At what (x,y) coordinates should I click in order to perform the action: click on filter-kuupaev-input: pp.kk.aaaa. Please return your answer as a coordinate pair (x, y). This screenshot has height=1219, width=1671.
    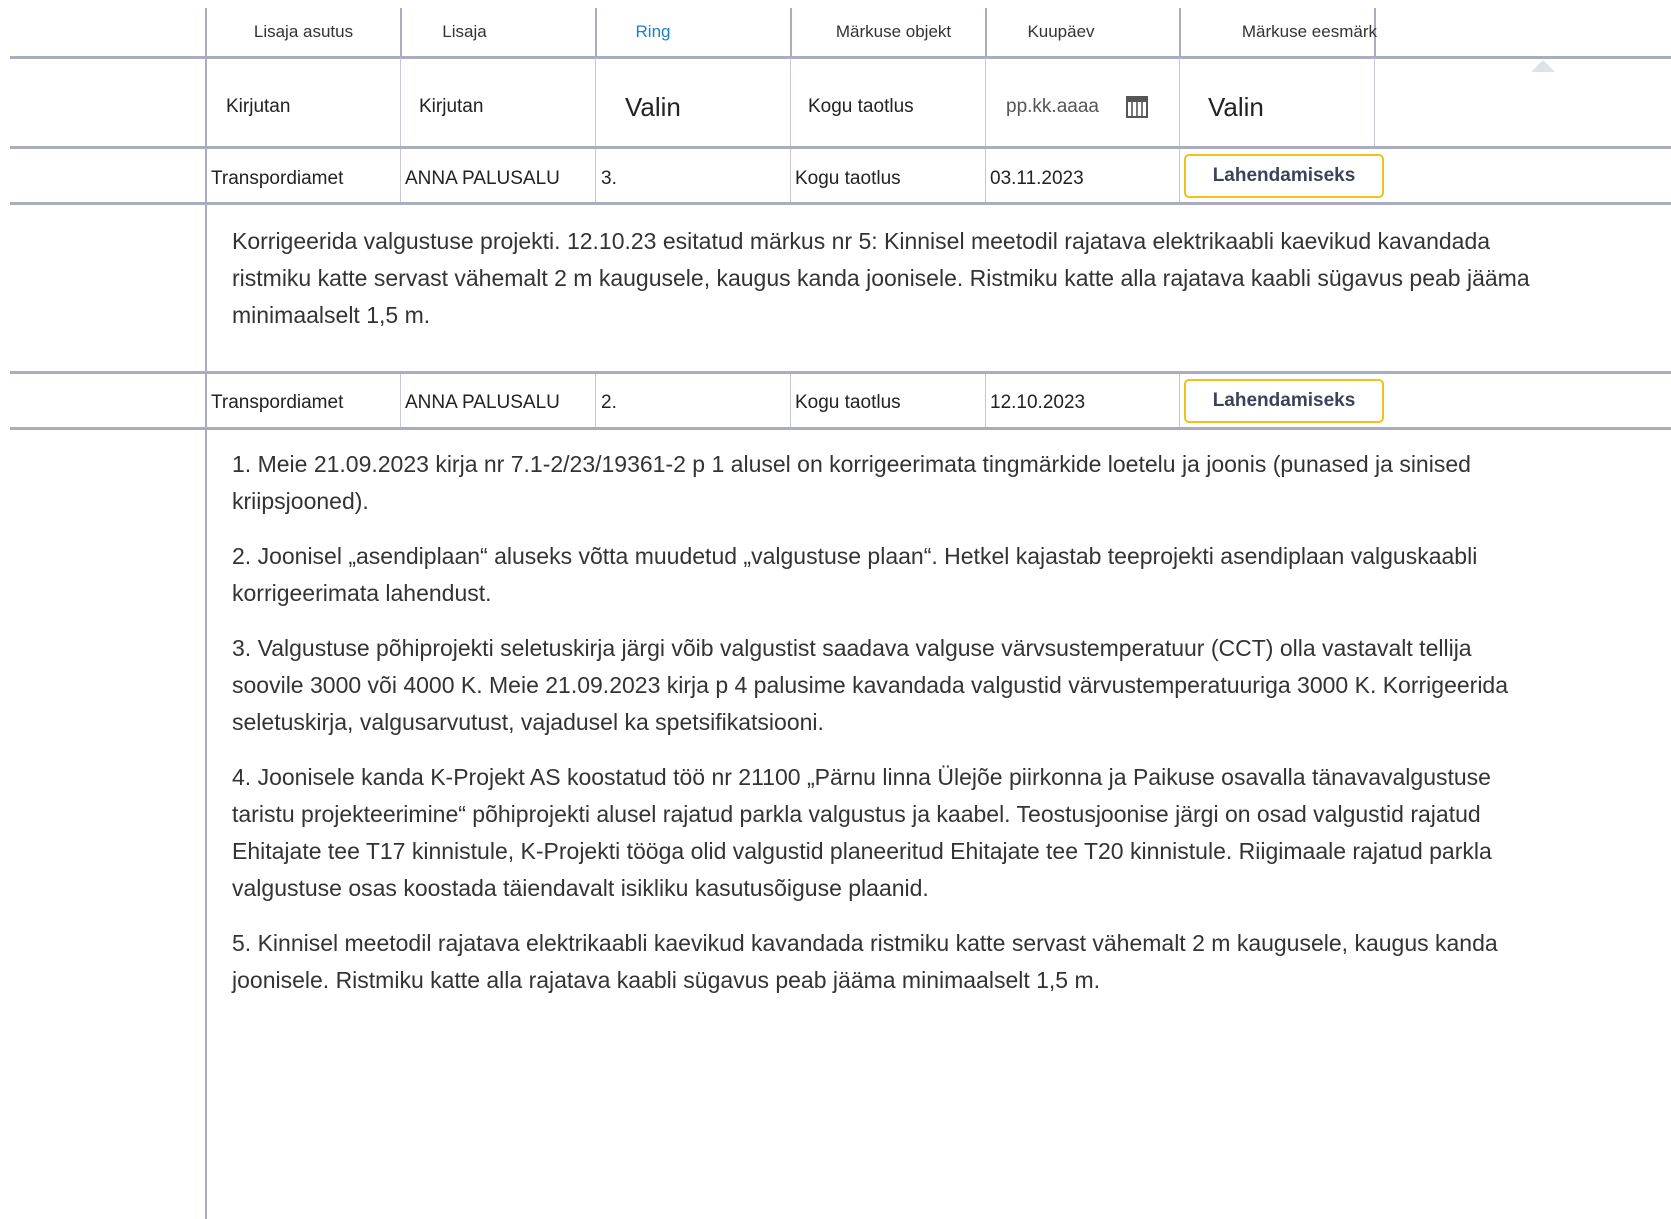
    Looking at the image, I should click on (1052, 107).